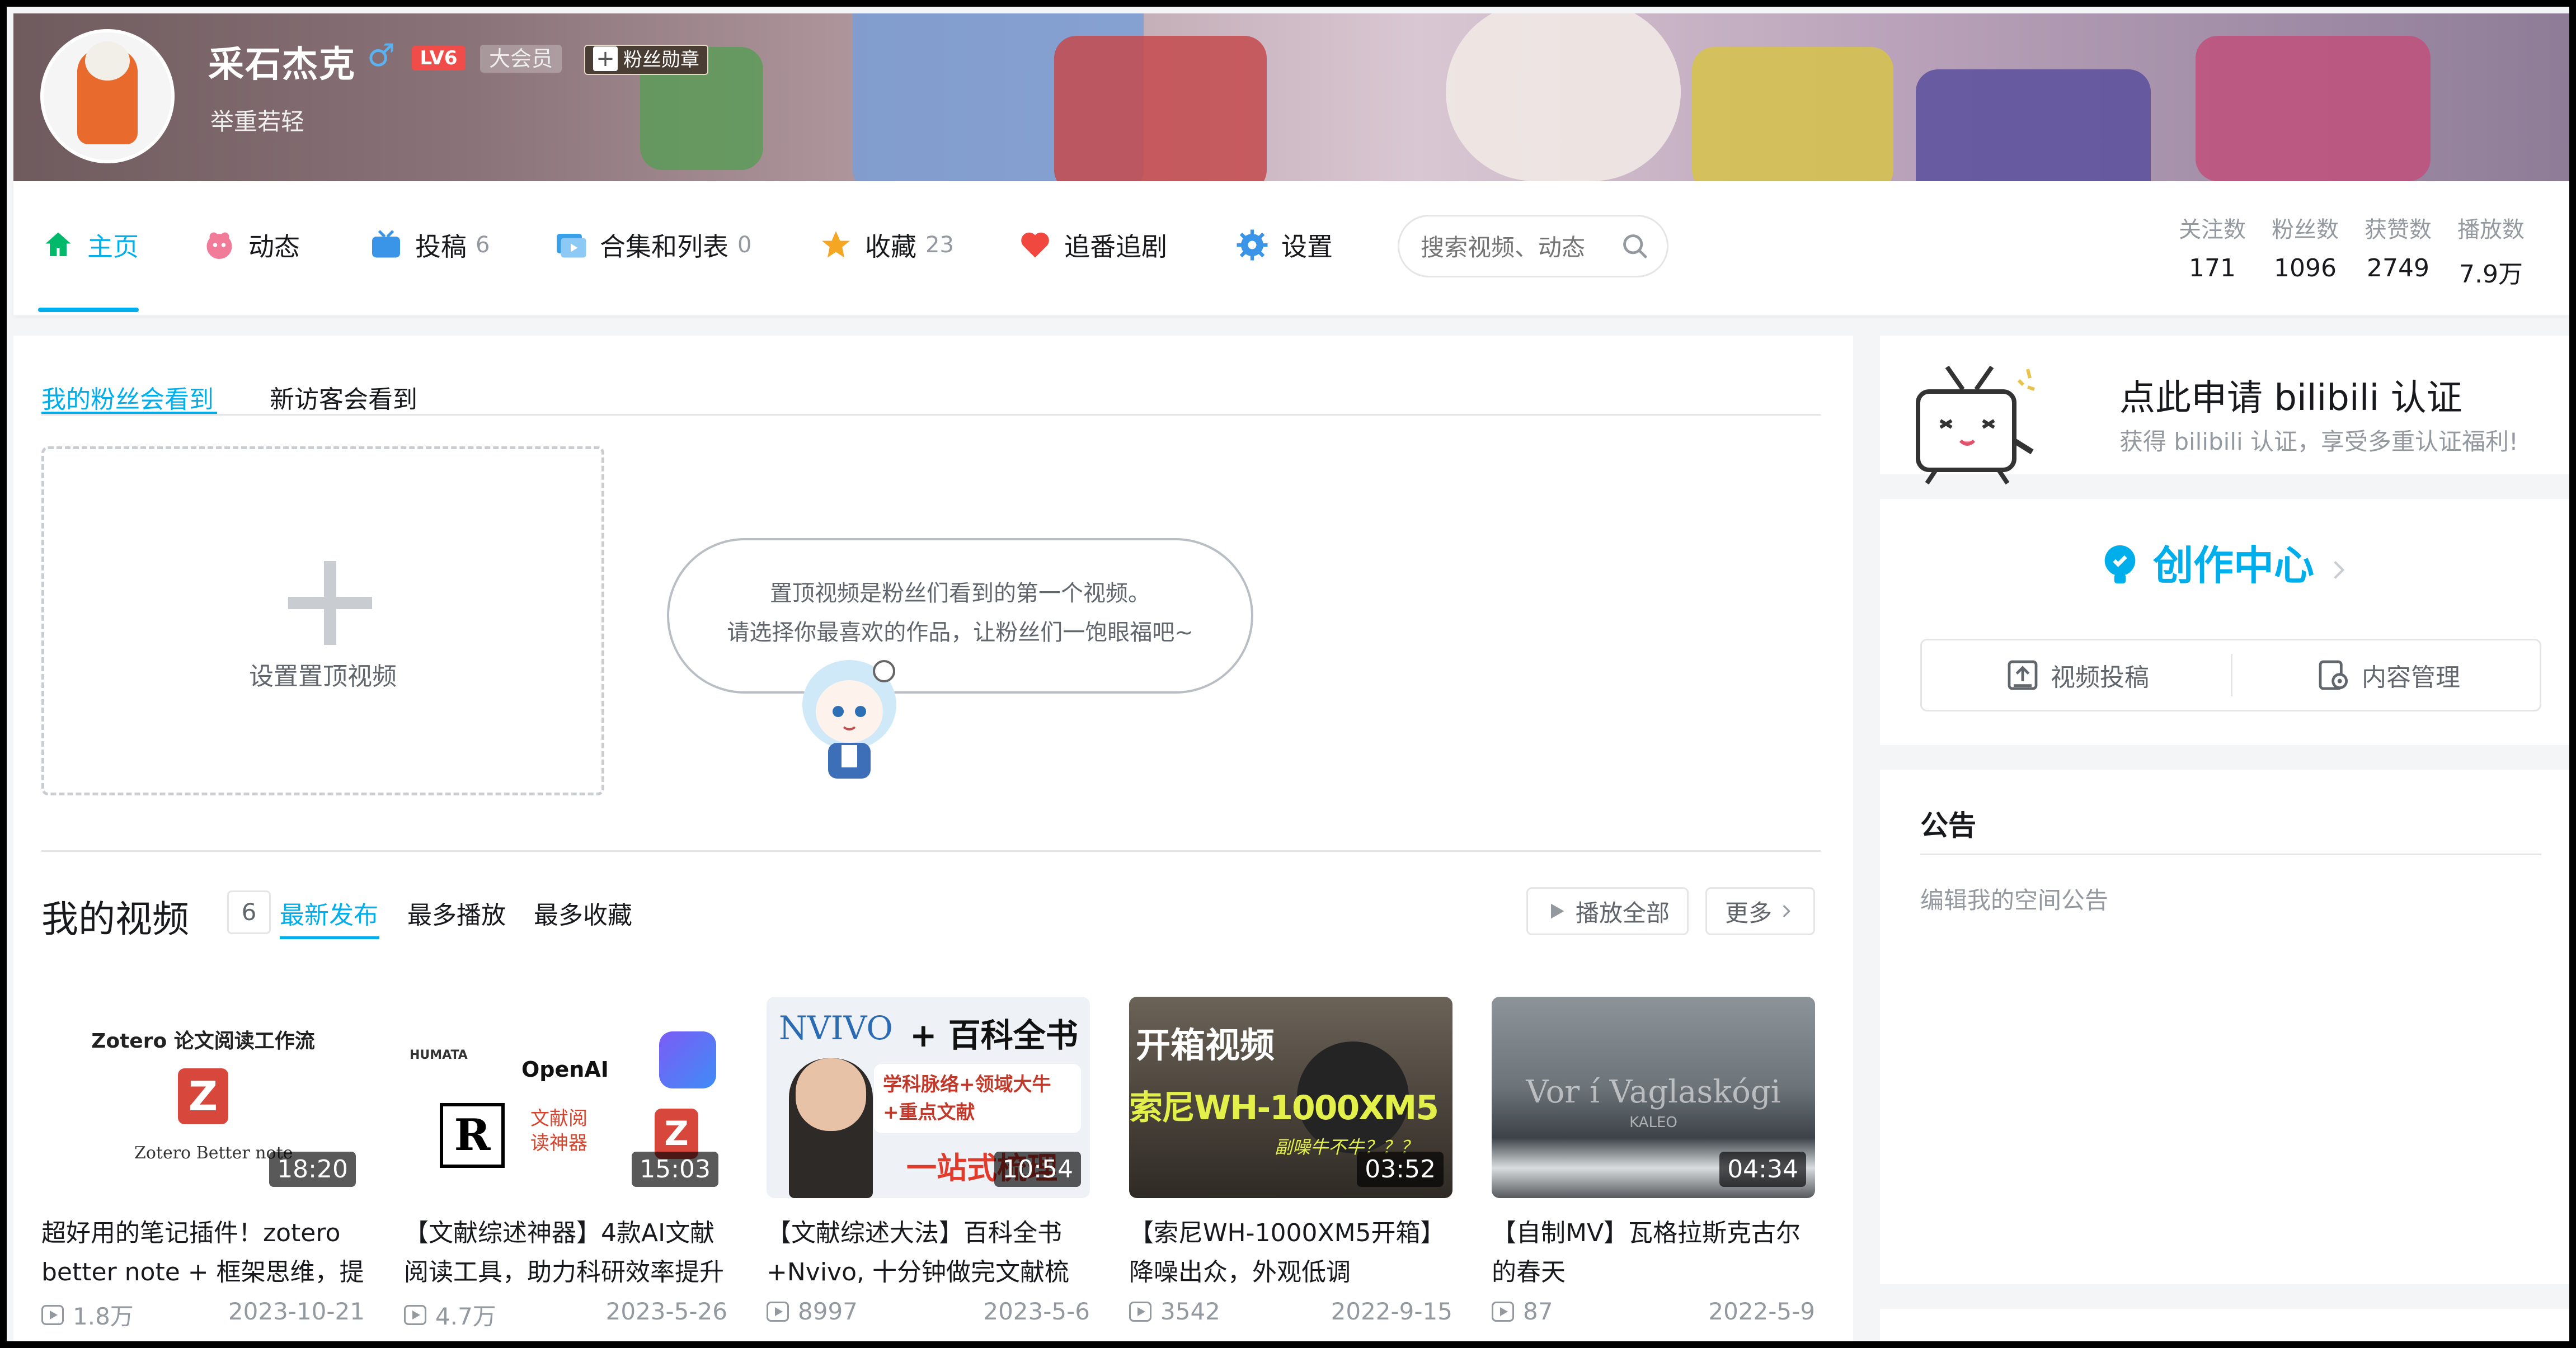 This screenshot has width=2576, height=1348. What do you see at coordinates (90, 245) in the screenshot?
I see `nav-home: 主页` at bounding box center [90, 245].